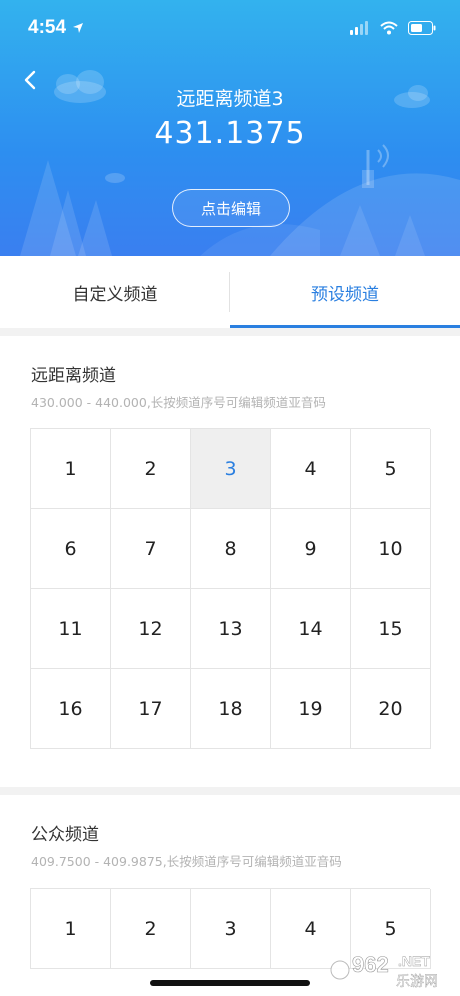  I want to click on current-channel-frequency: 431.1375, so click(230, 133).